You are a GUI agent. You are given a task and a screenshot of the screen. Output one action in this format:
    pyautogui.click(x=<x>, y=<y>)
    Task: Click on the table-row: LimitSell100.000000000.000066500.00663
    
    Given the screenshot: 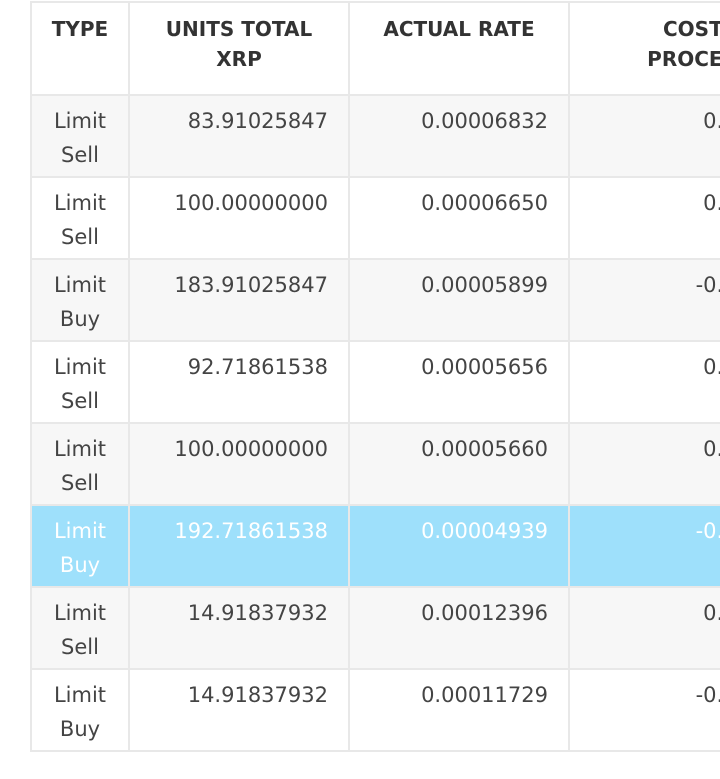 What is the action you would take?
    pyautogui.click(x=375, y=218)
    